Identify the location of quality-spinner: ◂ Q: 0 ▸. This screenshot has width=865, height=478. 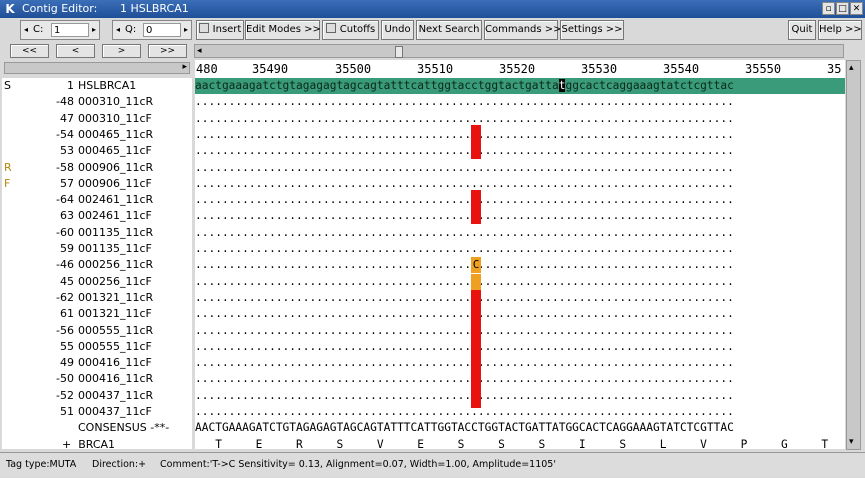
(152, 30).